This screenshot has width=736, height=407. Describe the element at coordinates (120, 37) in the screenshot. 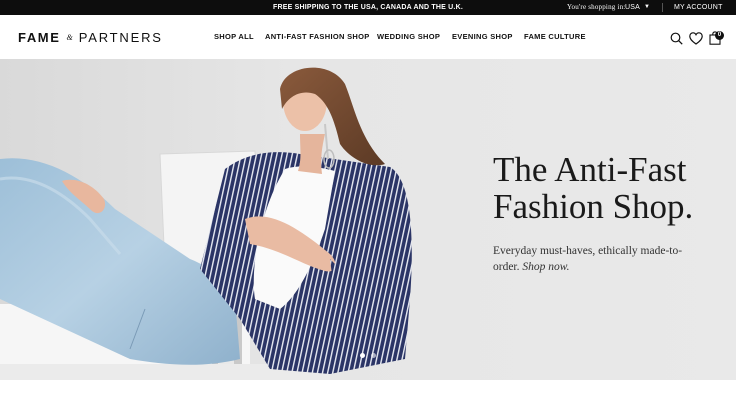

I see `logo-partners: PARTNERS` at that location.